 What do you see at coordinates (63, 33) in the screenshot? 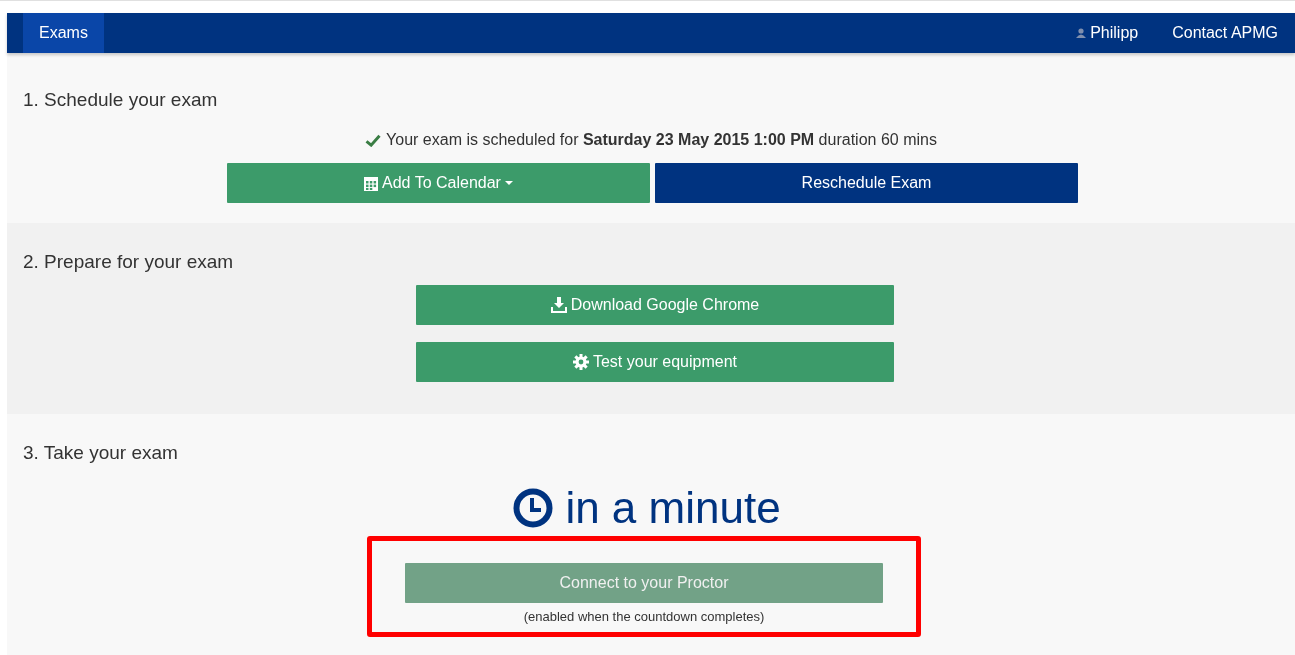
I see `nav-tab: Exams` at bounding box center [63, 33].